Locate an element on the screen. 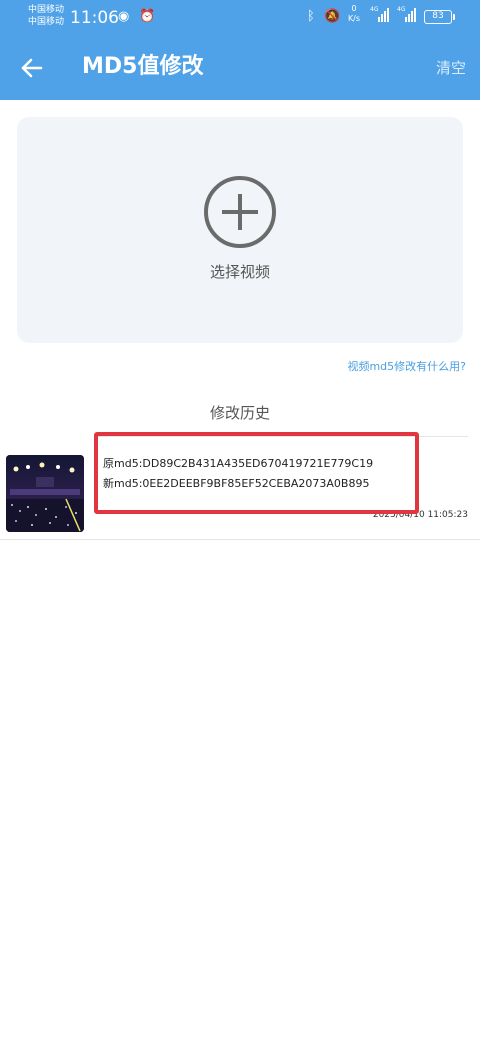  add-circle-icon is located at coordinates (240, 212).